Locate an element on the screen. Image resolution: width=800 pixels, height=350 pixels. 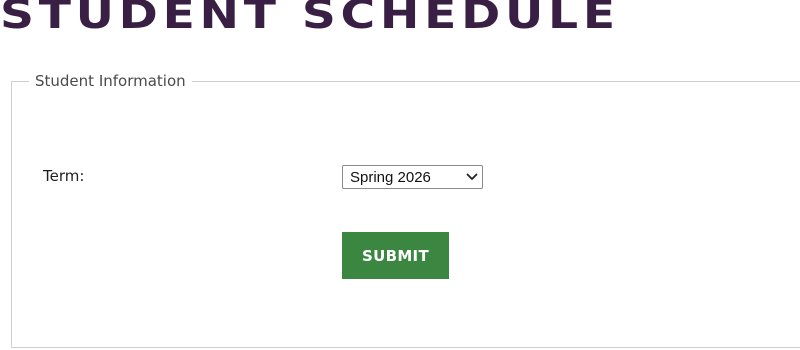
page-title: STUDENT SCHEDULE is located at coordinates (310, 19).